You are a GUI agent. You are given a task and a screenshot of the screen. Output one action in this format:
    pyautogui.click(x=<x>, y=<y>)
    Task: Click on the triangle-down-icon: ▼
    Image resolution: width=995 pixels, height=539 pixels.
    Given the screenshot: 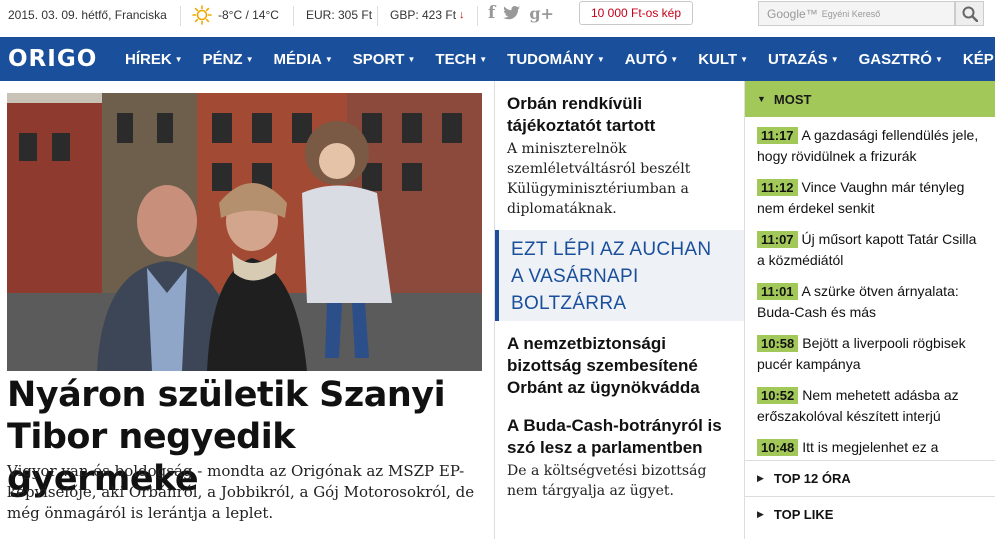 What is the action you would take?
    pyautogui.click(x=761, y=99)
    